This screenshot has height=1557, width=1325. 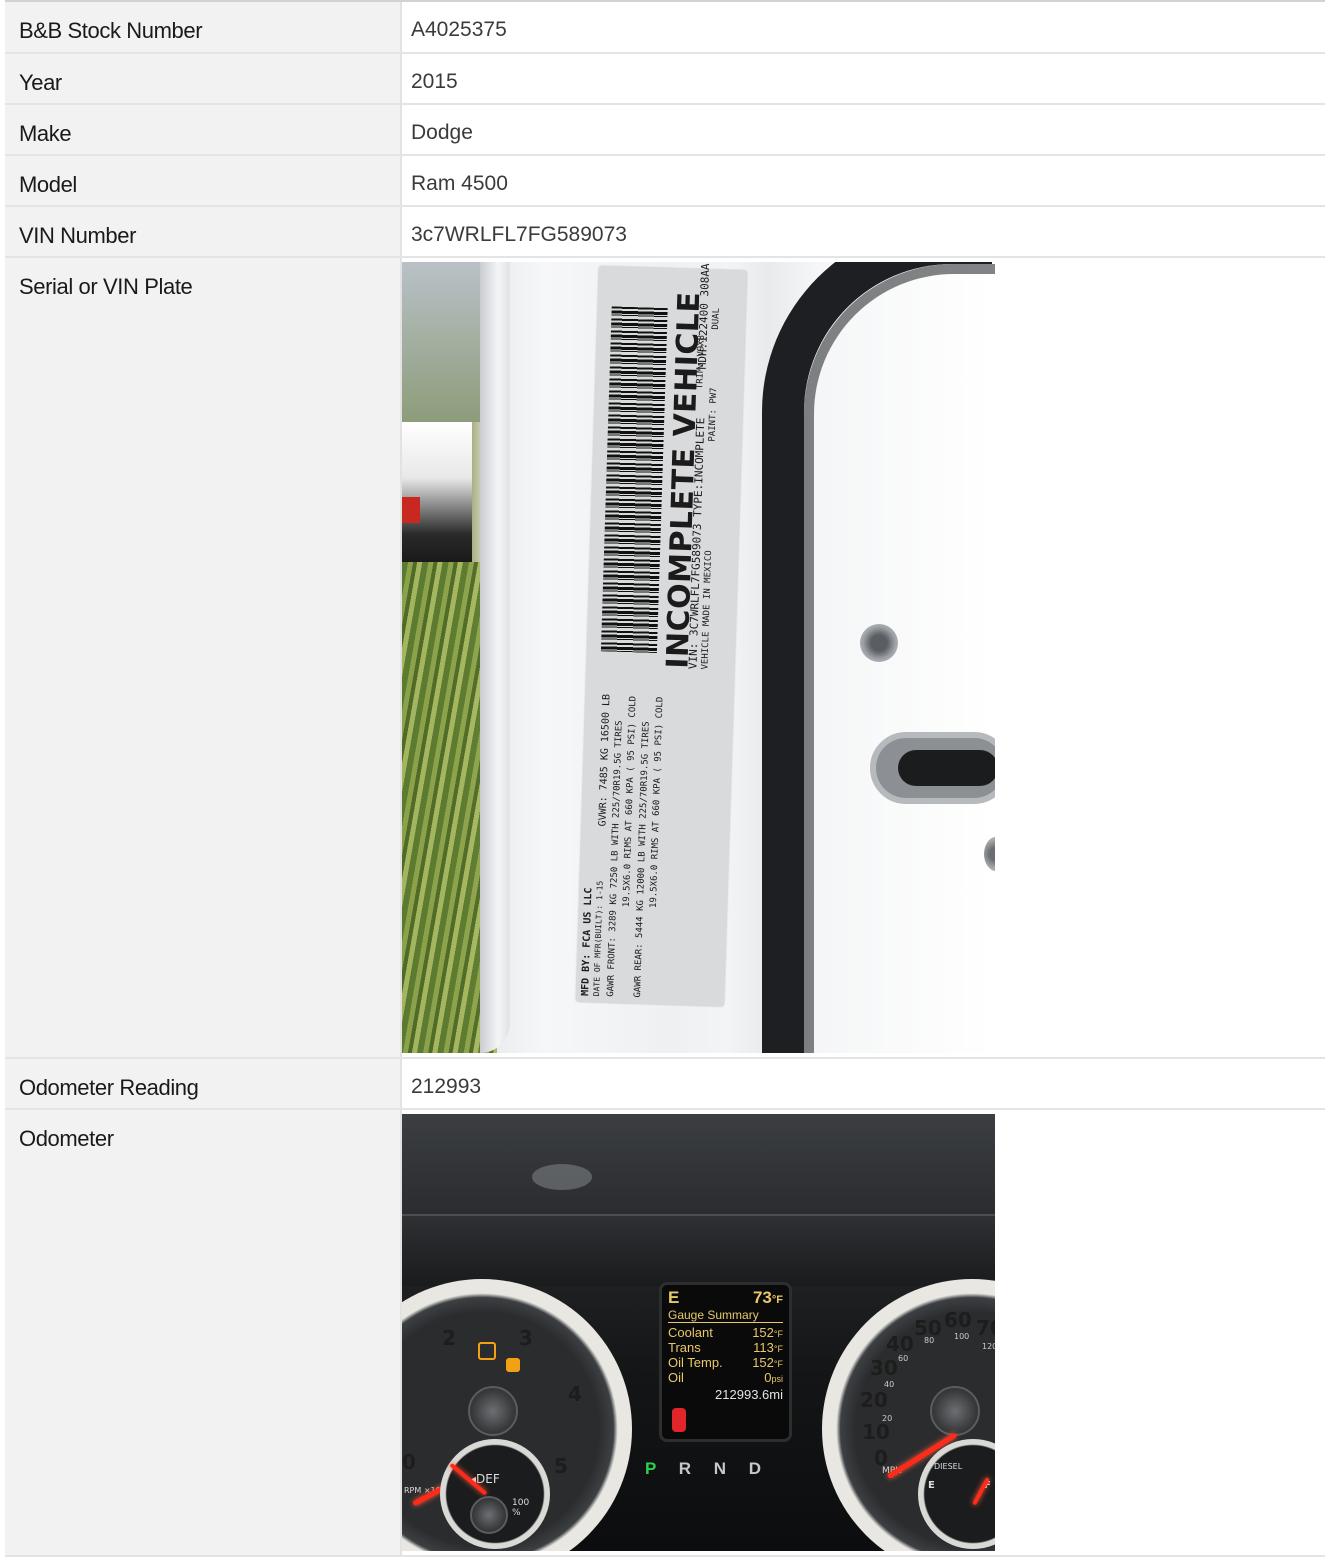 What do you see at coordinates (725, 1299) in the screenshot?
I see `display-header: E 73°F` at bounding box center [725, 1299].